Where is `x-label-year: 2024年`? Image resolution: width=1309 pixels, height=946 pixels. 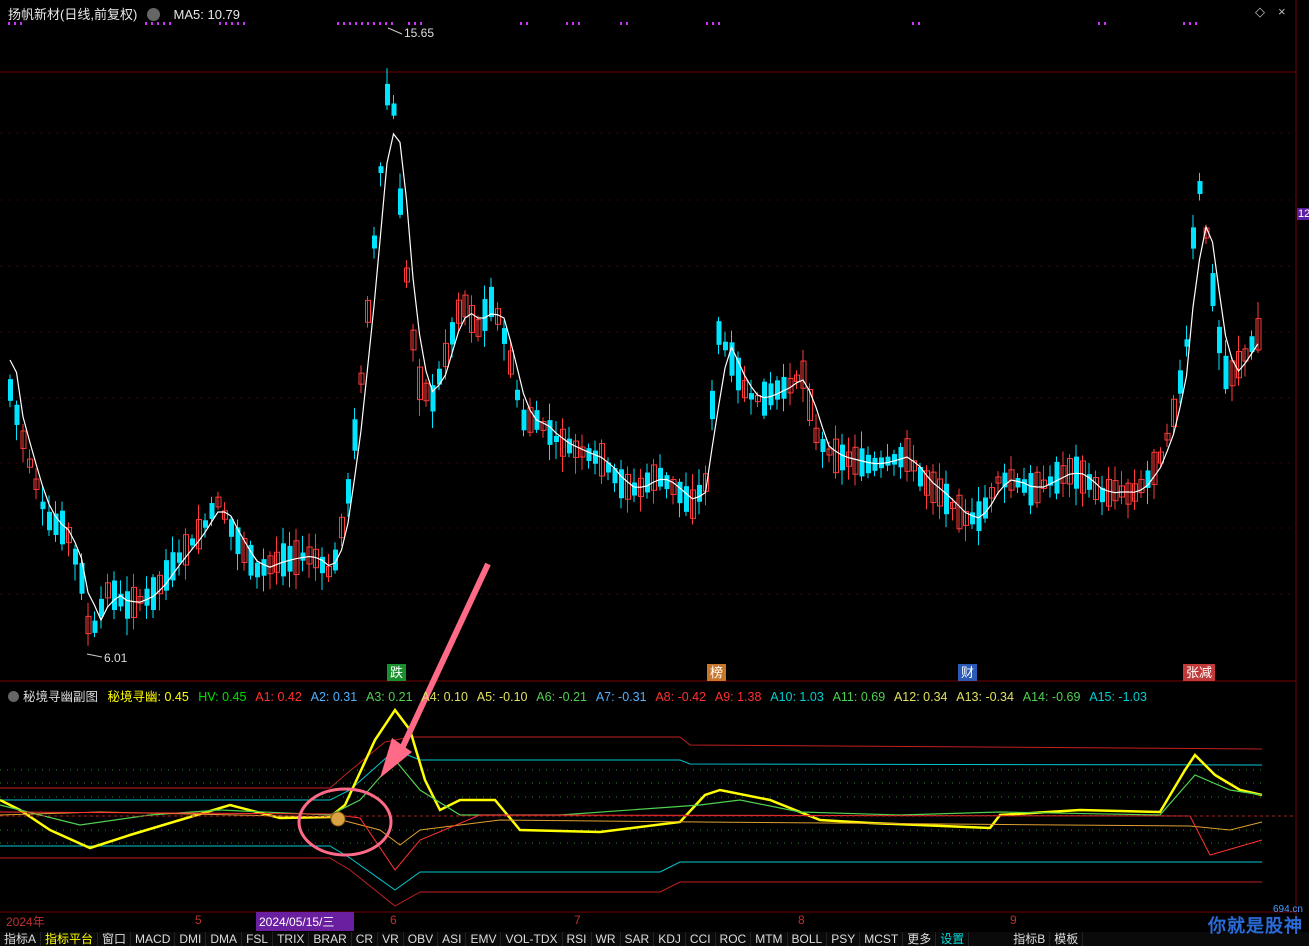 x-label-year: 2024年 is located at coordinates (25, 922).